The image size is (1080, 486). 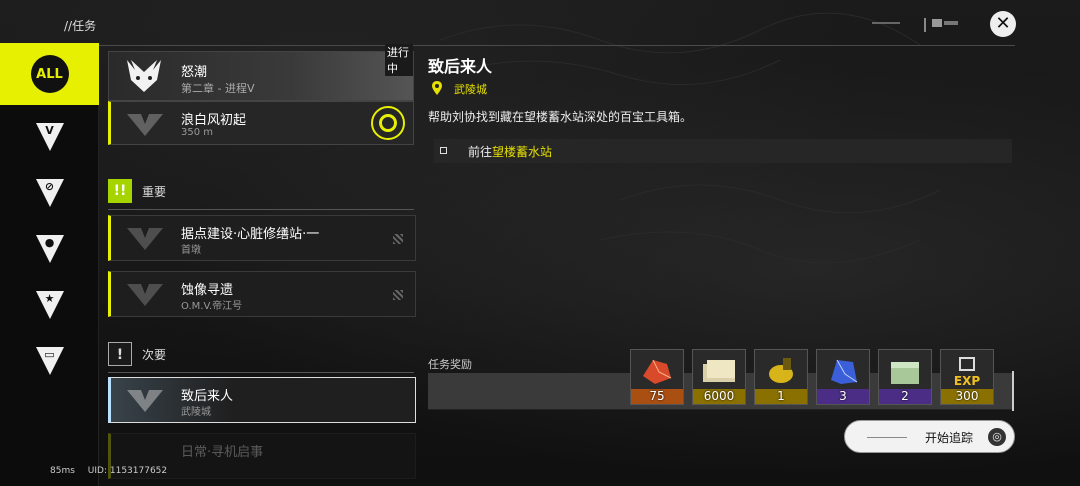 What do you see at coordinates (522, 152) in the screenshot?
I see `objective-target: 望楼蓄水站` at bounding box center [522, 152].